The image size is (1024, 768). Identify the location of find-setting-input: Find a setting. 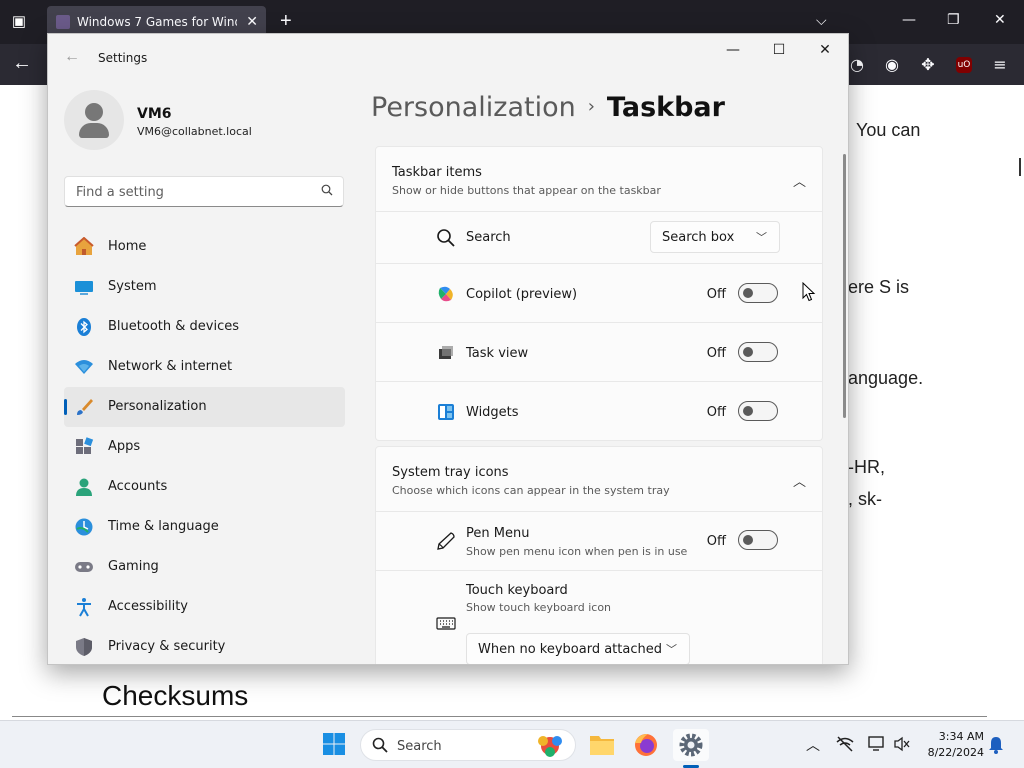
(204, 191).